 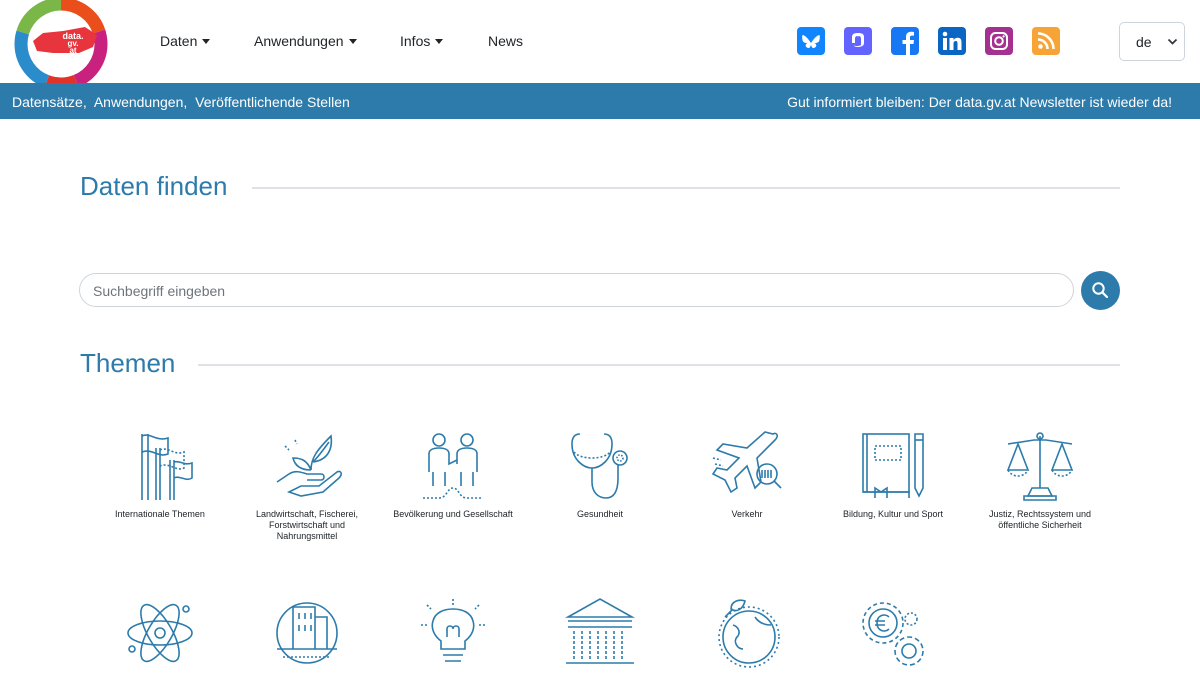 What do you see at coordinates (811, 41) in the screenshot?
I see `bluesky-icon` at bounding box center [811, 41].